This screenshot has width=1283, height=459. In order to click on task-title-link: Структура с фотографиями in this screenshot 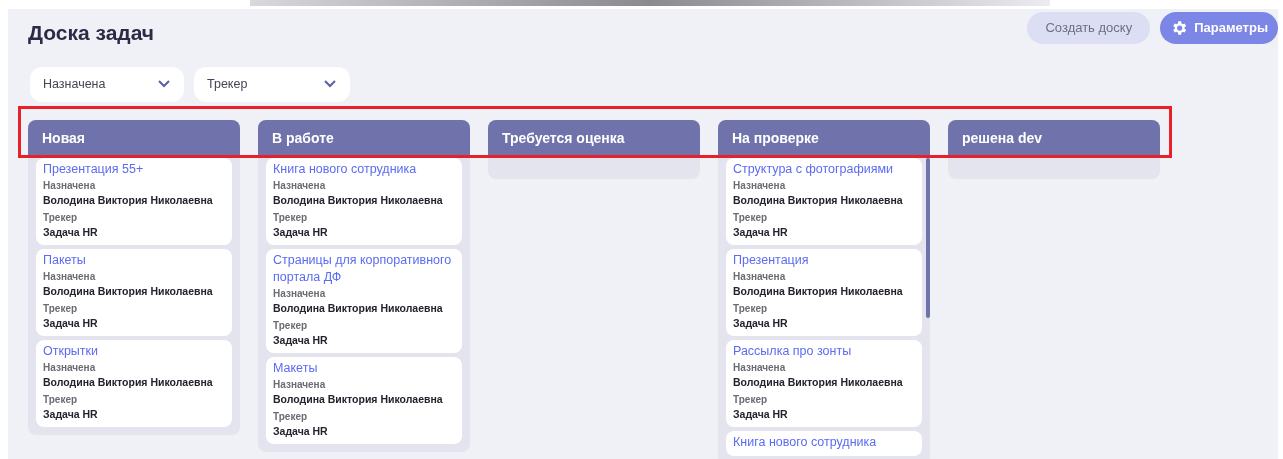, I will do `click(824, 169)`.